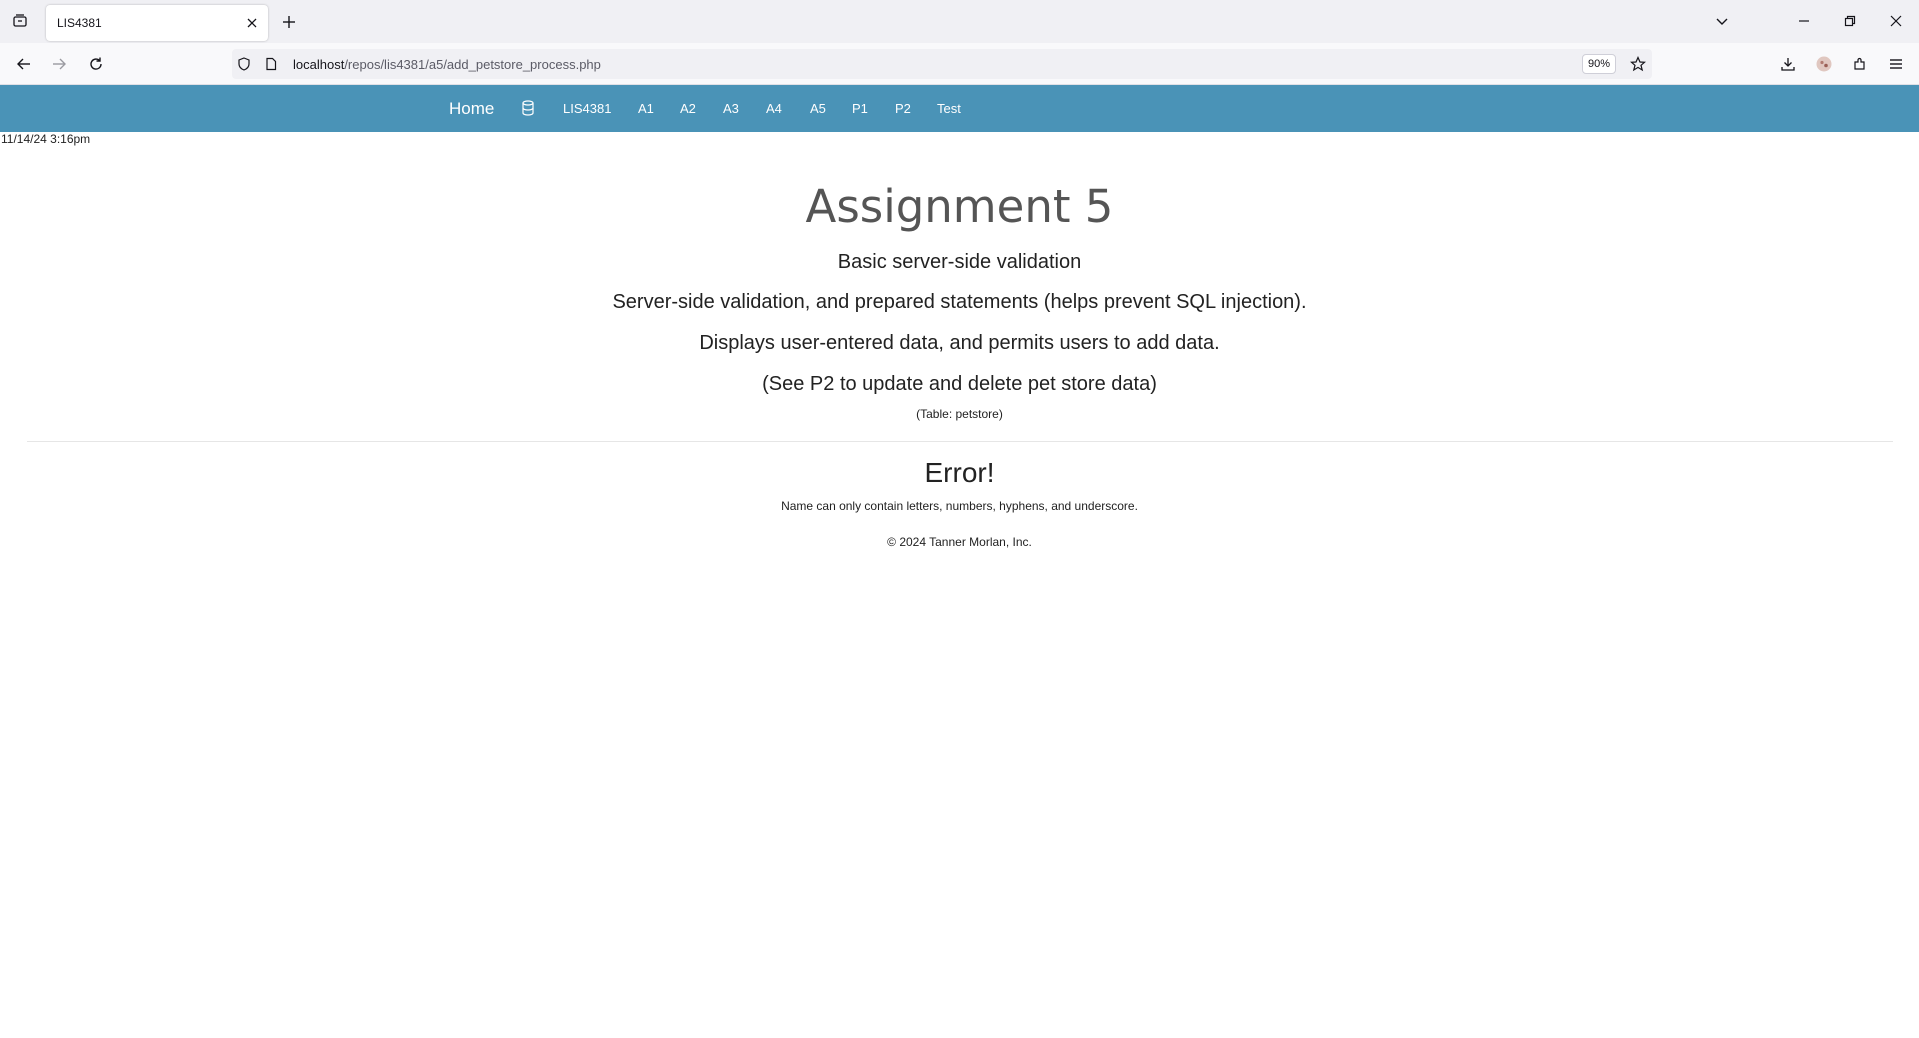  I want to click on nav-home-link: Home, so click(471, 108).